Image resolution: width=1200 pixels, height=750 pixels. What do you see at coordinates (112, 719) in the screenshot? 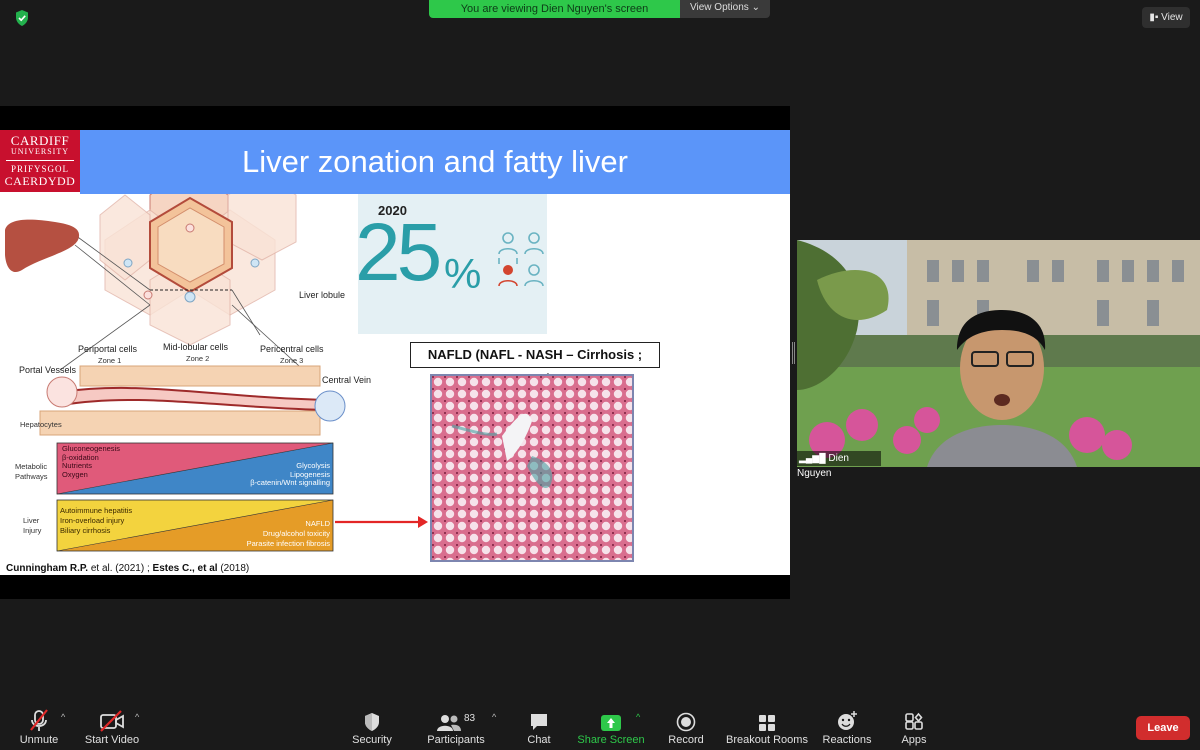
I see `video-off-icon` at bounding box center [112, 719].